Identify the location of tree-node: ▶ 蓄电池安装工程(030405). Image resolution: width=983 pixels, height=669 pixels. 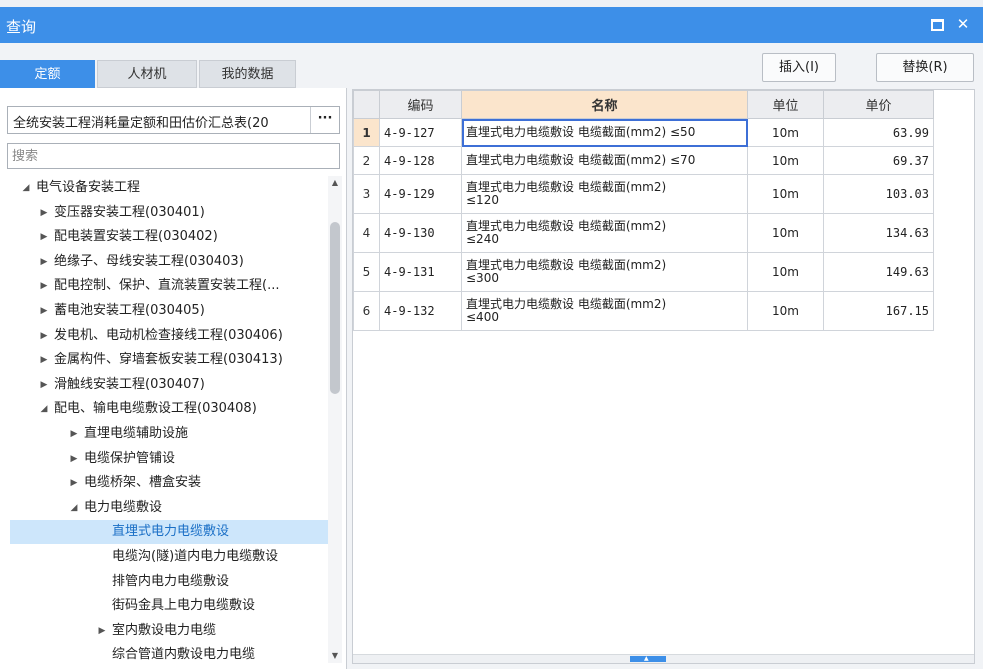
(164, 311).